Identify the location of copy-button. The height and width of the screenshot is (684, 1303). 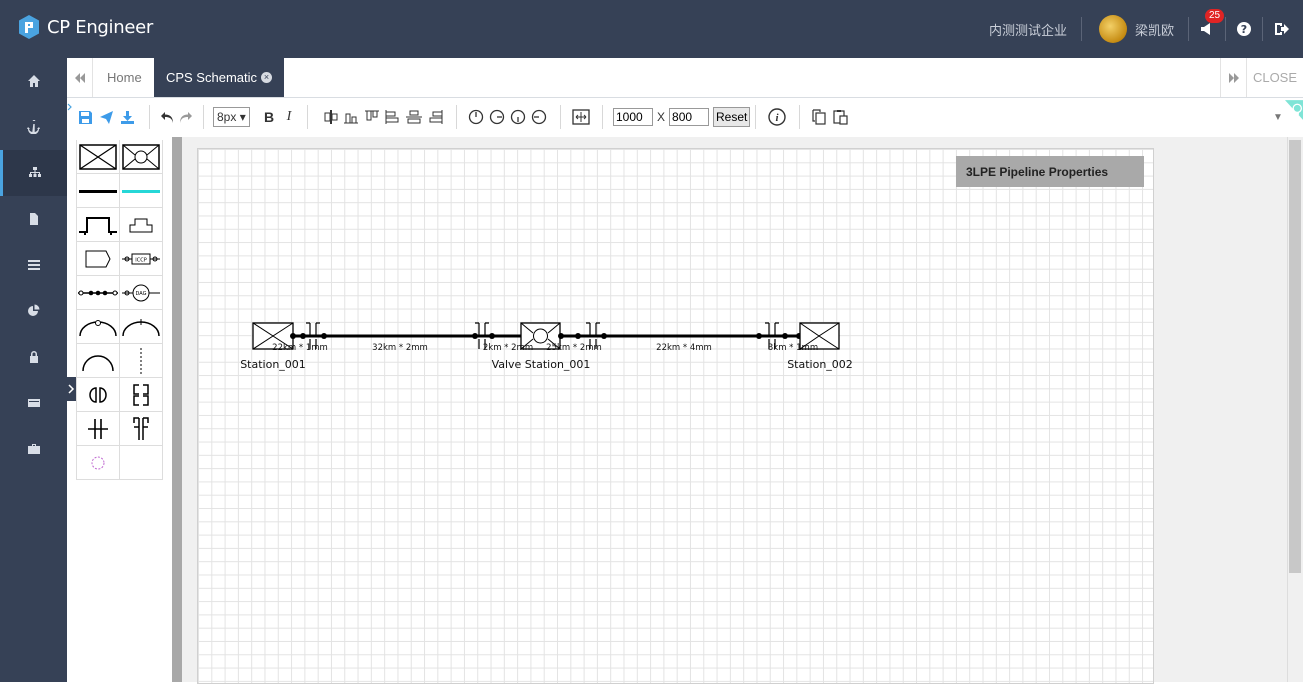
(819, 117).